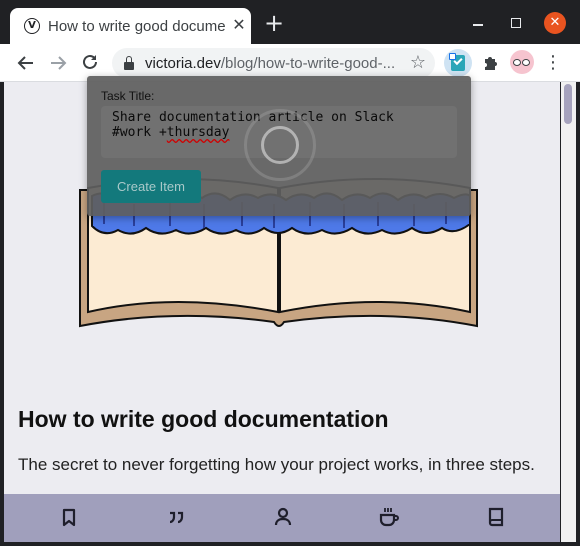  I want to click on profile-avatar, so click(522, 62).